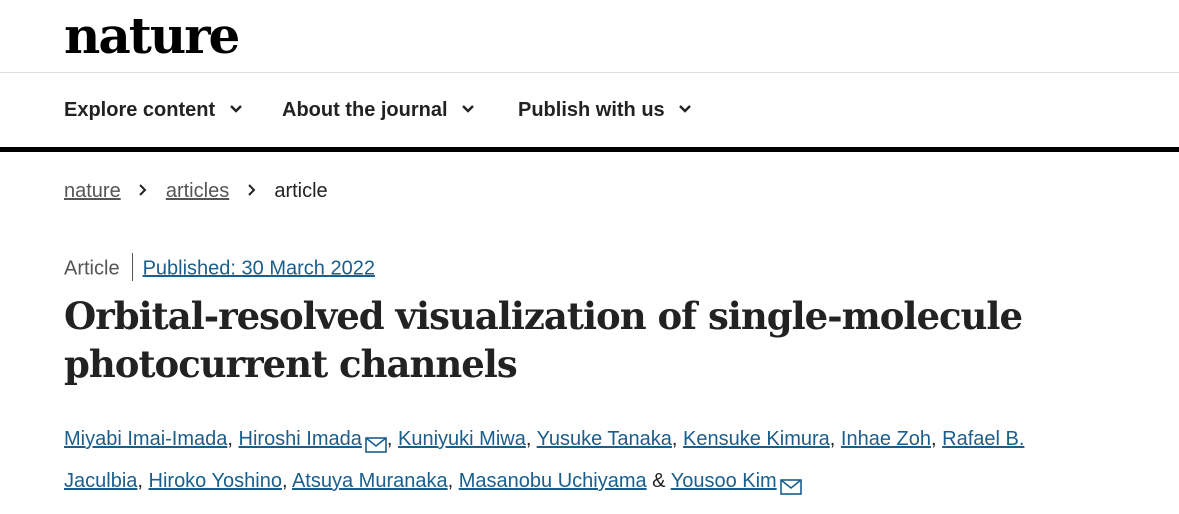 This screenshot has width=1179, height=514. What do you see at coordinates (886, 439) in the screenshot?
I see `author-link: Inhae Zoh` at bounding box center [886, 439].